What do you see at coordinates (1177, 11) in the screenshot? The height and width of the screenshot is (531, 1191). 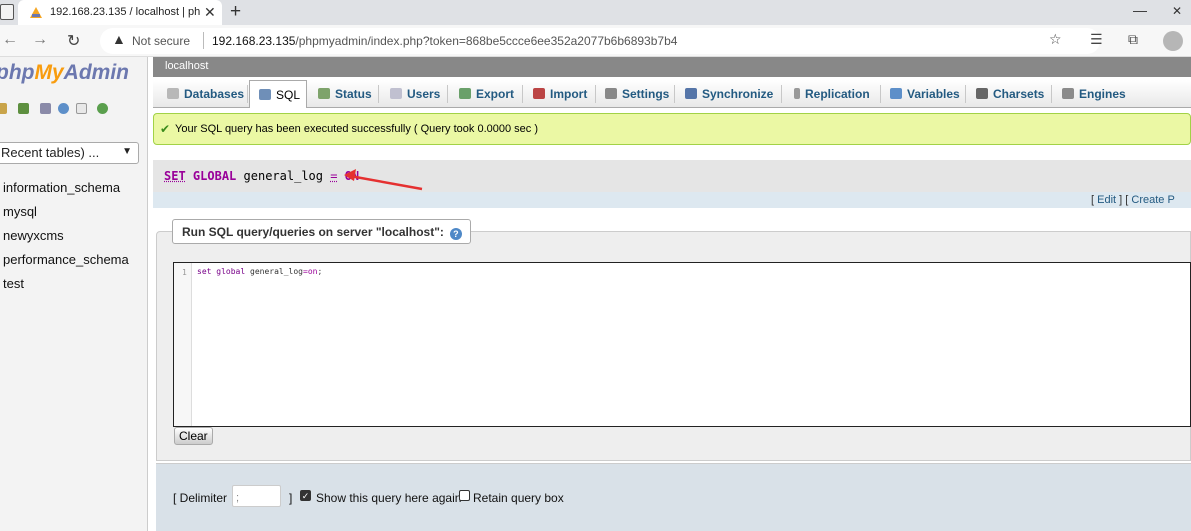 I see `window-close-button: ✕` at bounding box center [1177, 11].